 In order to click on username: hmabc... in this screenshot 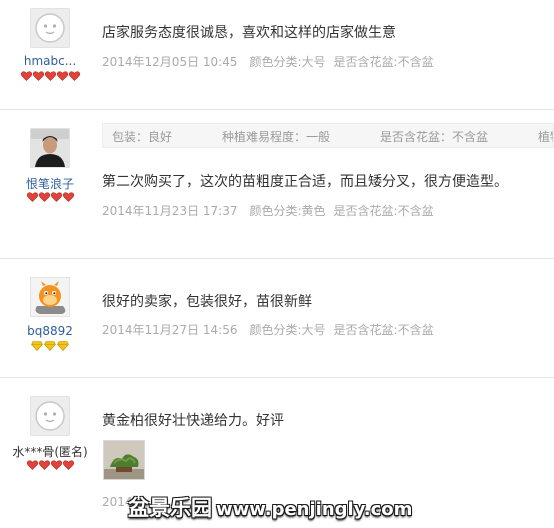, I will do `click(50, 61)`.